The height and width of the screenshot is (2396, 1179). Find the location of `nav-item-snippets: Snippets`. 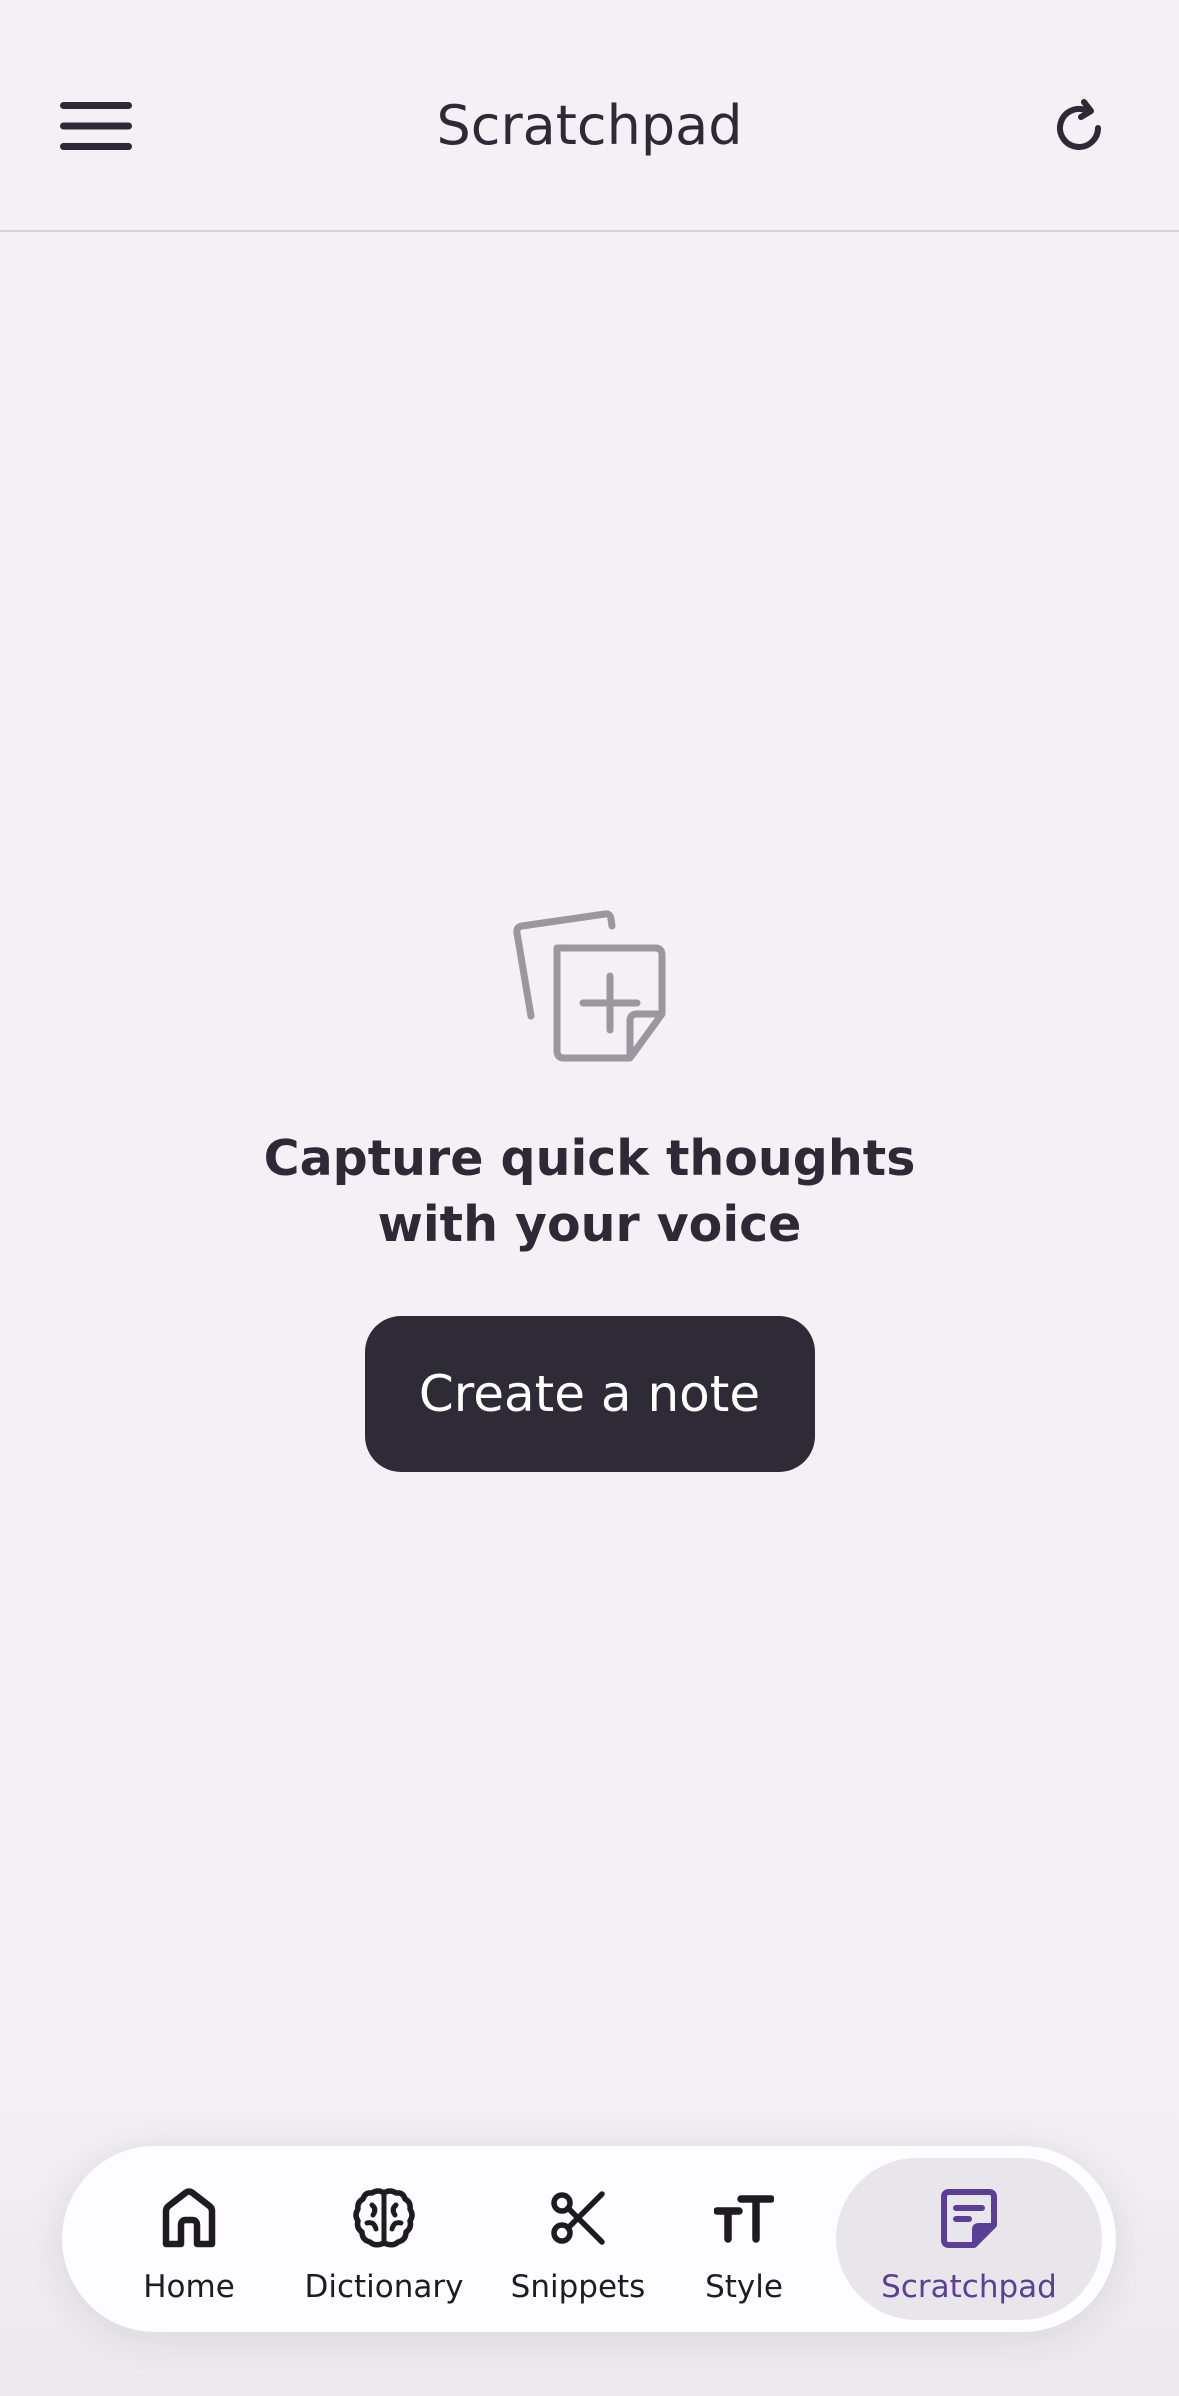

nav-item-snippets: Snippets is located at coordinates (578, 2239).